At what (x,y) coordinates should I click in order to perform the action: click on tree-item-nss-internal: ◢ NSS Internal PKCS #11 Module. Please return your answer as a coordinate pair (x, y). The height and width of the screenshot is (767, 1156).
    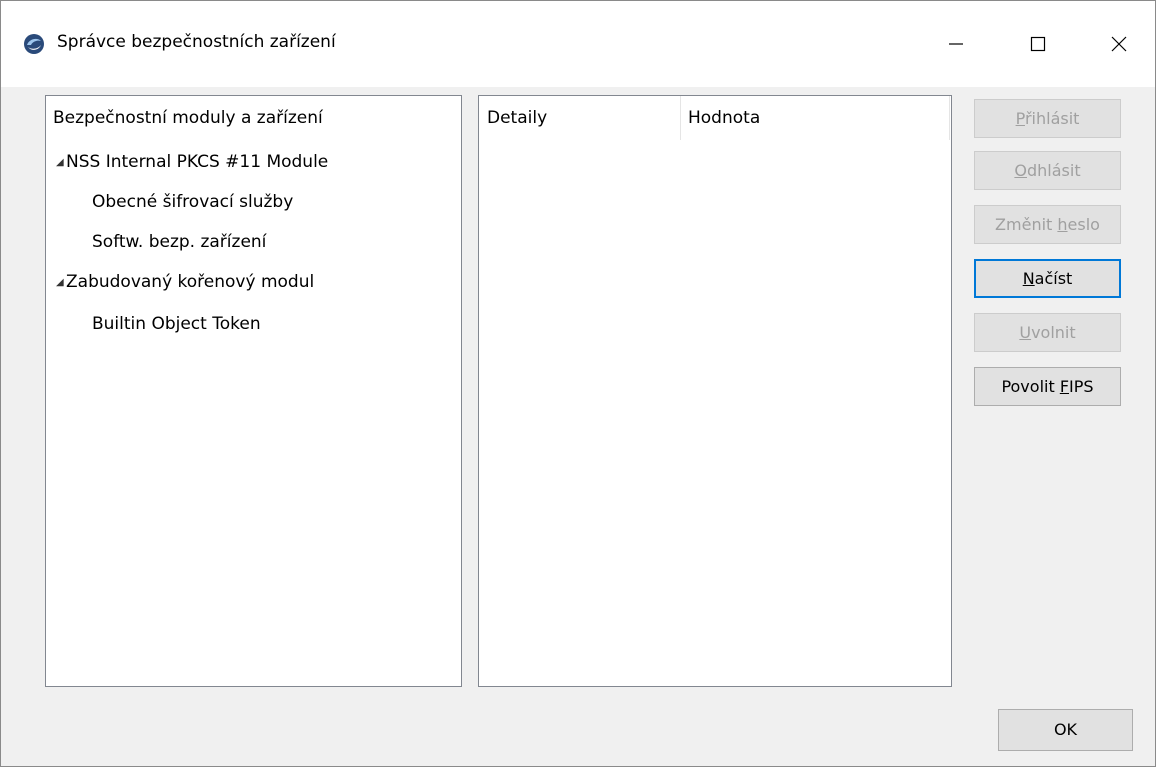
    Looking at the image, I should click on (192, 162).